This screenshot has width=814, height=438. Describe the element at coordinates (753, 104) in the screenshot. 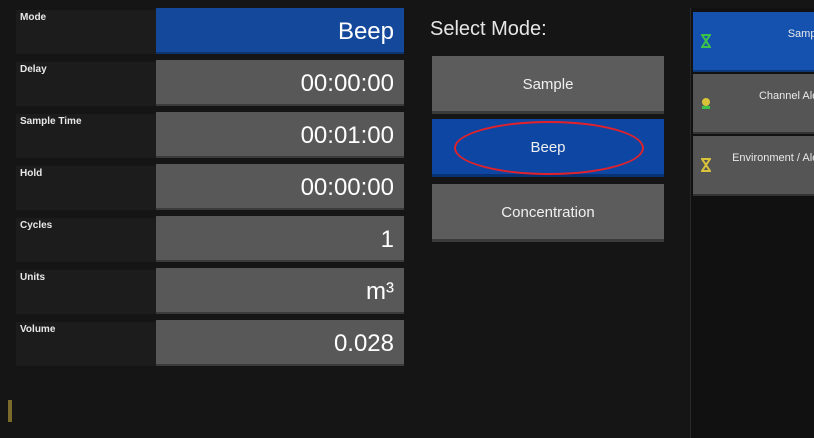

I see `sidebar-item-channel-alert: Channel Alert` at that location.